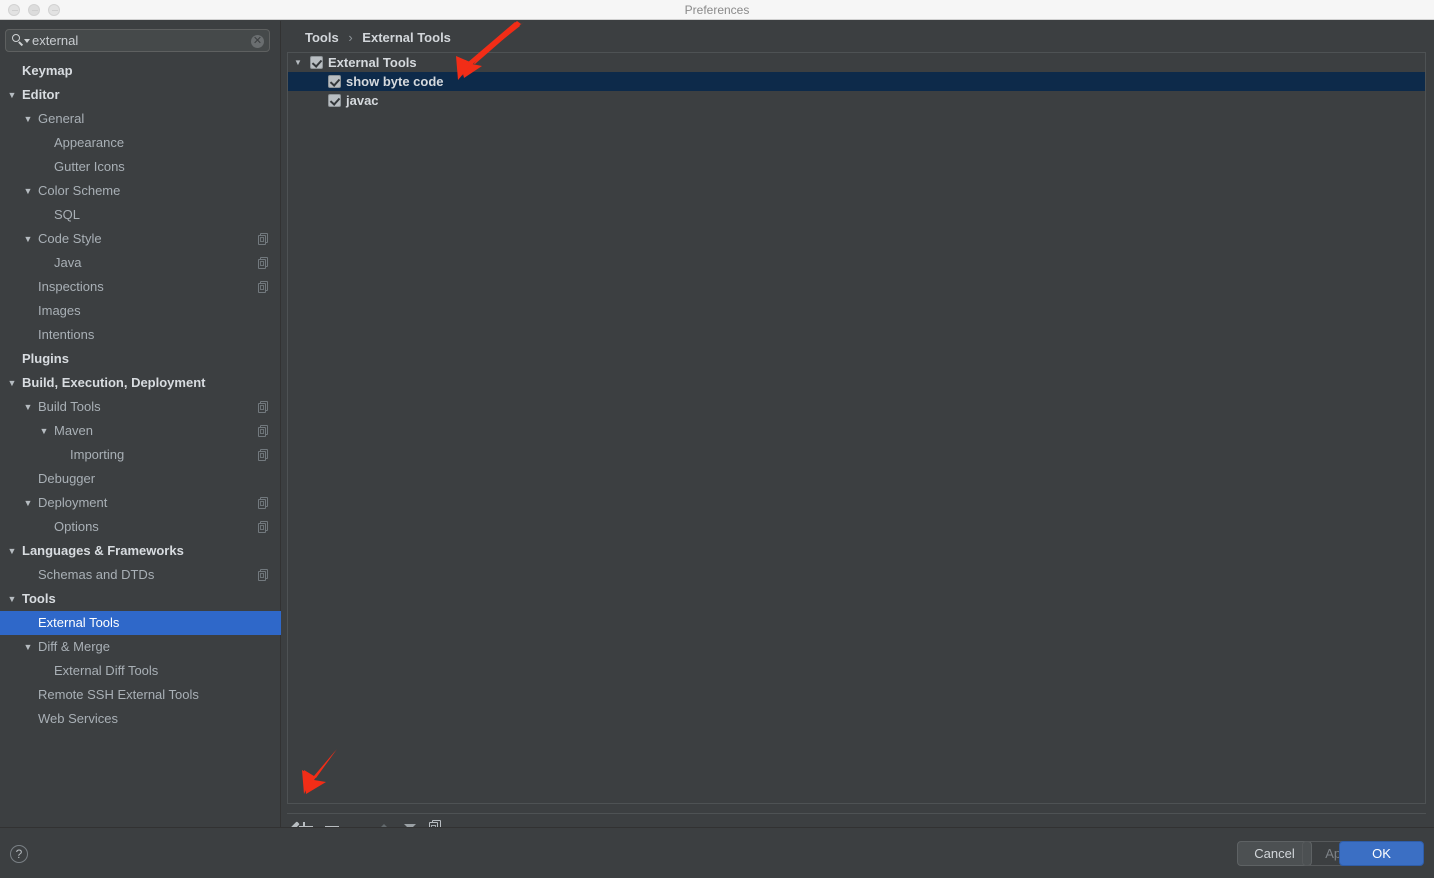 Image resolution: width=1434 pixels, height=878 pixels. What do you see at coordinates (140, 71) in the screenshot?
I see `sidebar-item-keymap: Keymap` at bounding box center [140, 71].